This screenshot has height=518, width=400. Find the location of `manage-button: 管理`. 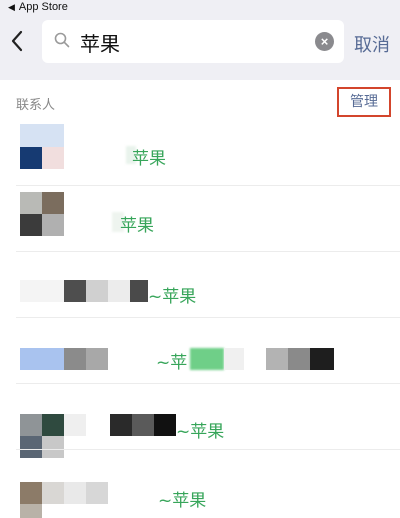

manage-button: 管理 is located at coordinates (364, 102).